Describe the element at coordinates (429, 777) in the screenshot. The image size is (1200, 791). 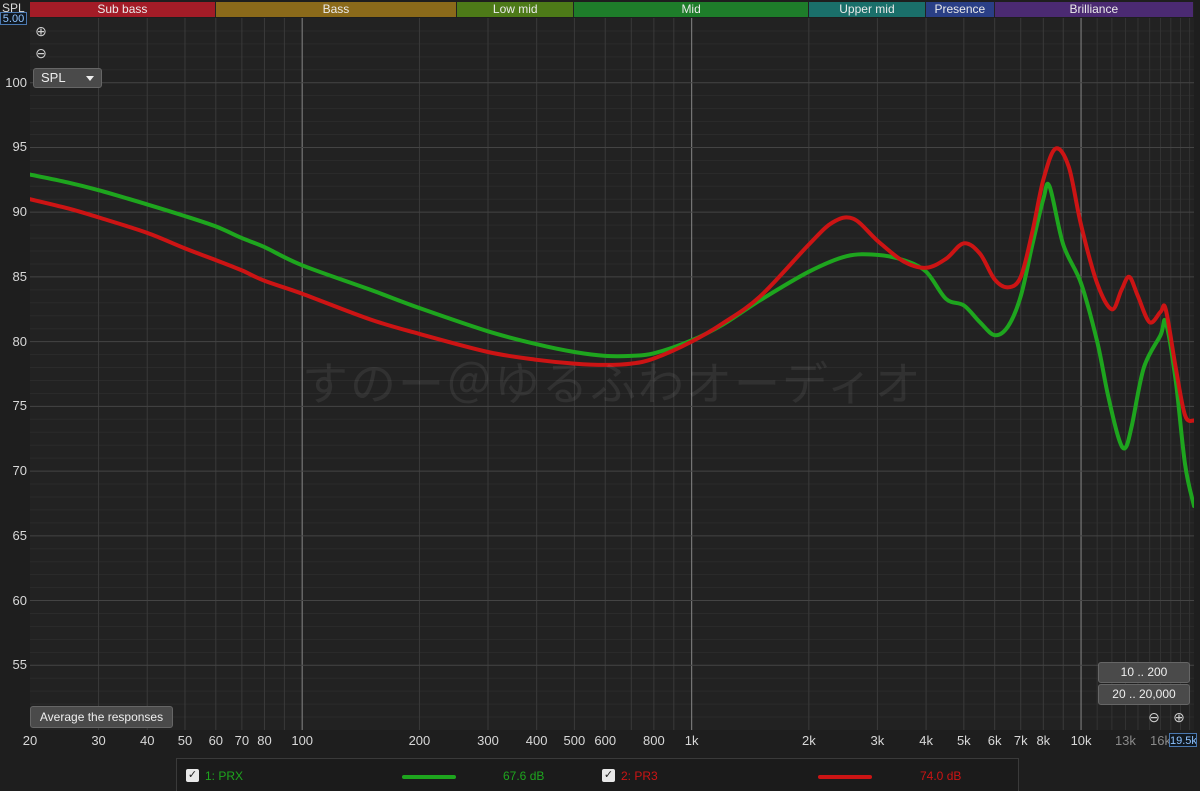
I see `series-1-swatch` at that location.